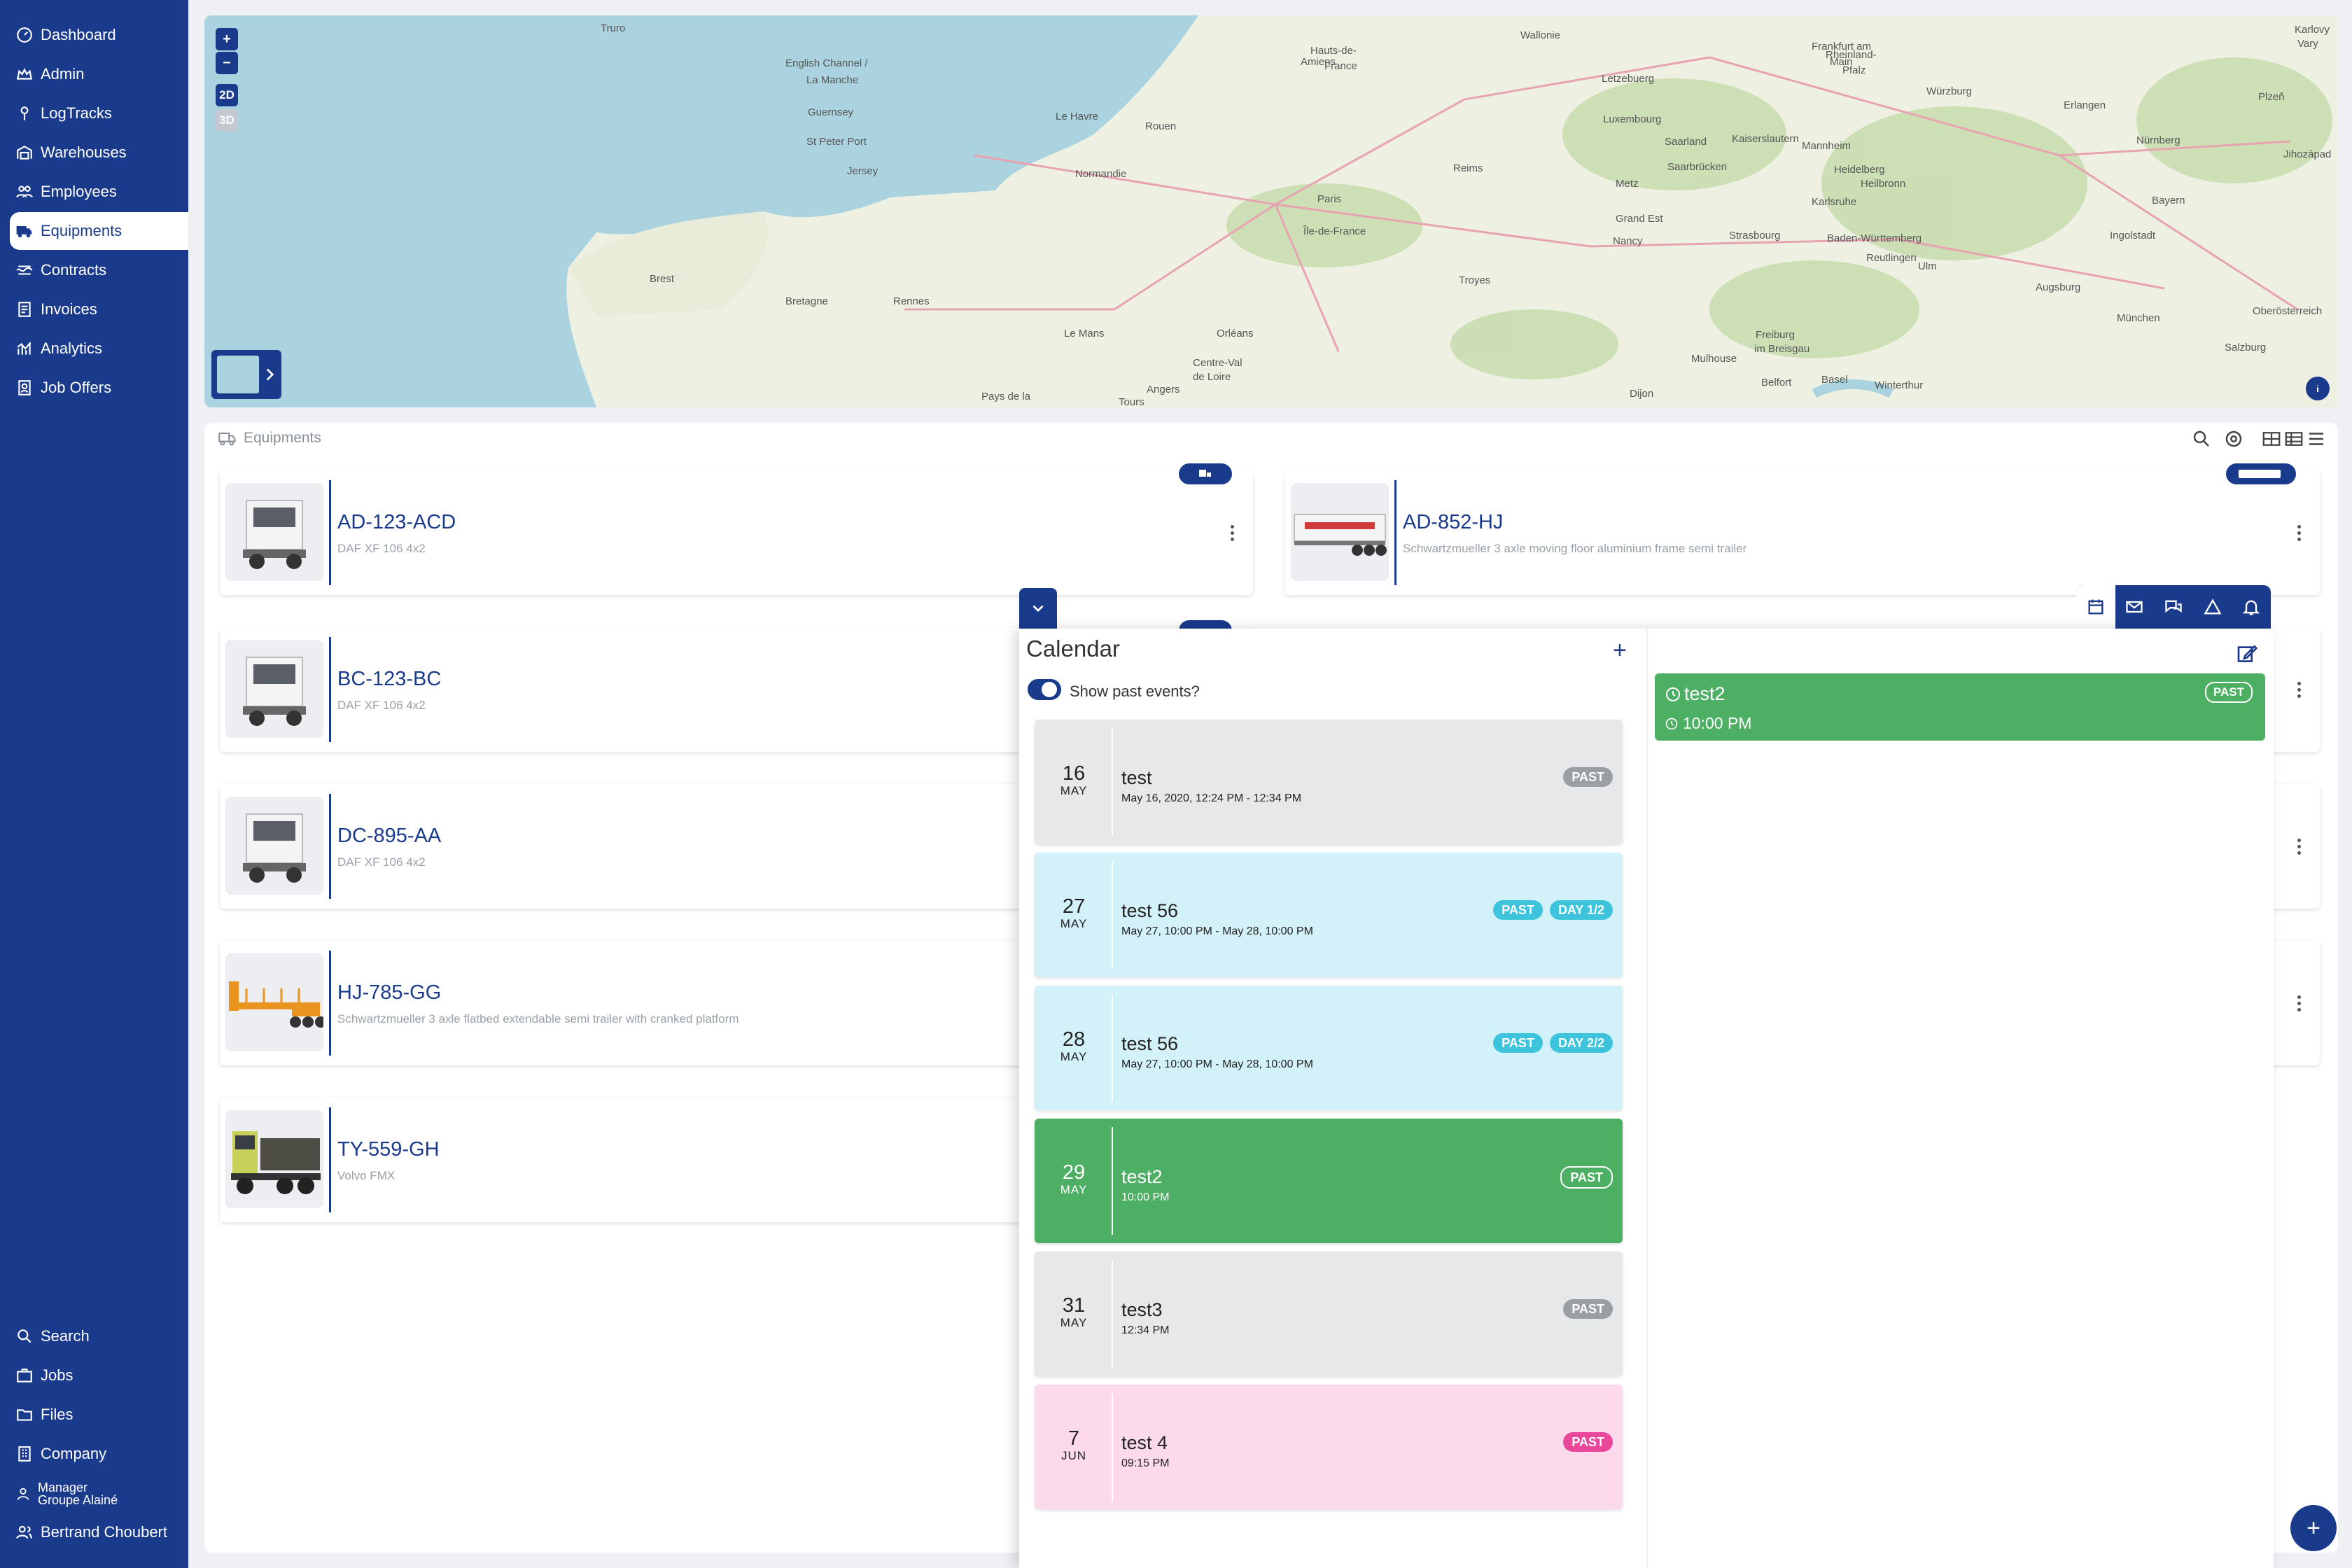  Describe the element at coordinates (2247, 654) in the screenshot. I see `edit-icon` at that location.